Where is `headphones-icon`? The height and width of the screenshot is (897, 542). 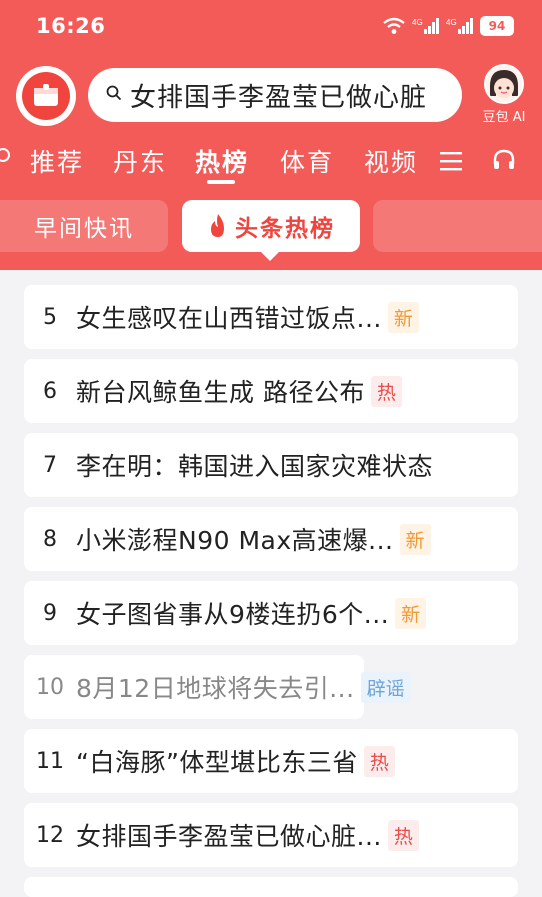 headphones-icon is located at coordinates (504, 162).